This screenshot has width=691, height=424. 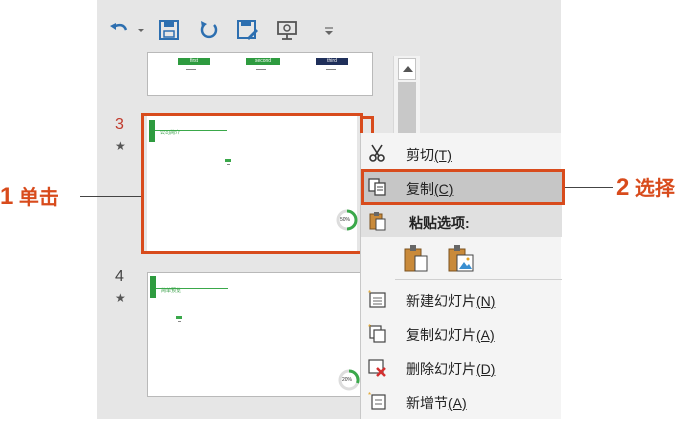 What do you see at coordinates (192, 288) in the screenshot?
I see `slide-title-line` at bounding box center [192, 288].